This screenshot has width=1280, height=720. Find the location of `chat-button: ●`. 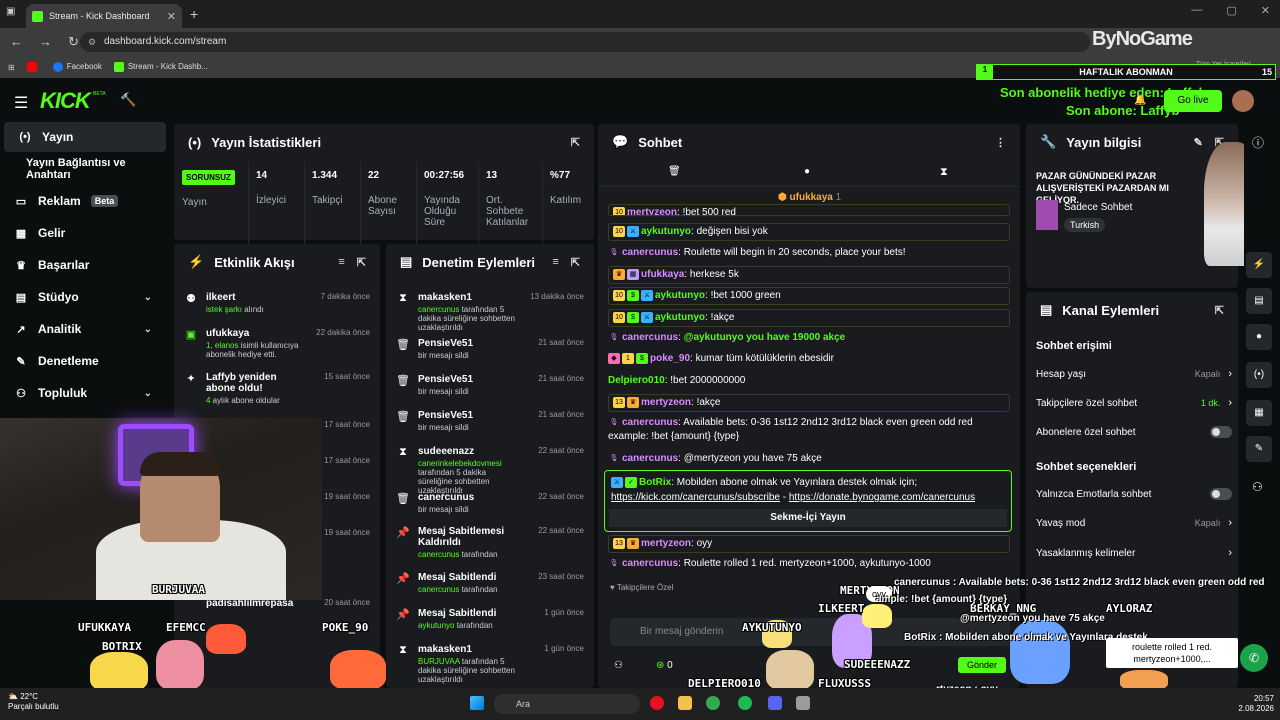

chat-button: ● is located at coordinates (1259, 337).